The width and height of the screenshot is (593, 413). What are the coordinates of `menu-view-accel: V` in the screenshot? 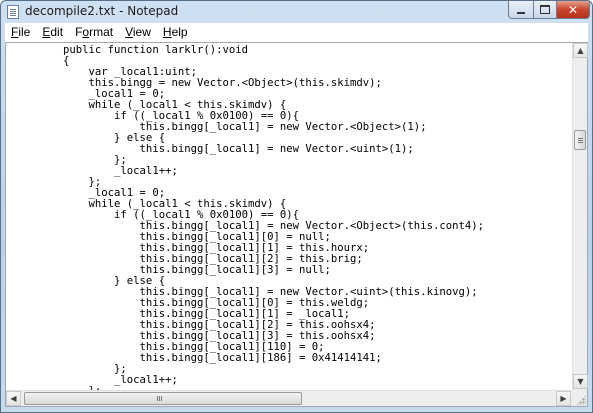 It's located at (129, 32).